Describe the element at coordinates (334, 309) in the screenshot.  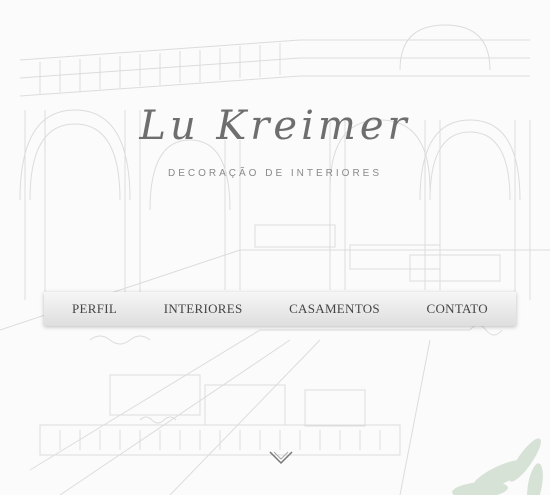
I see `nav-item-casamentos: CASAMENTOS` at that location.